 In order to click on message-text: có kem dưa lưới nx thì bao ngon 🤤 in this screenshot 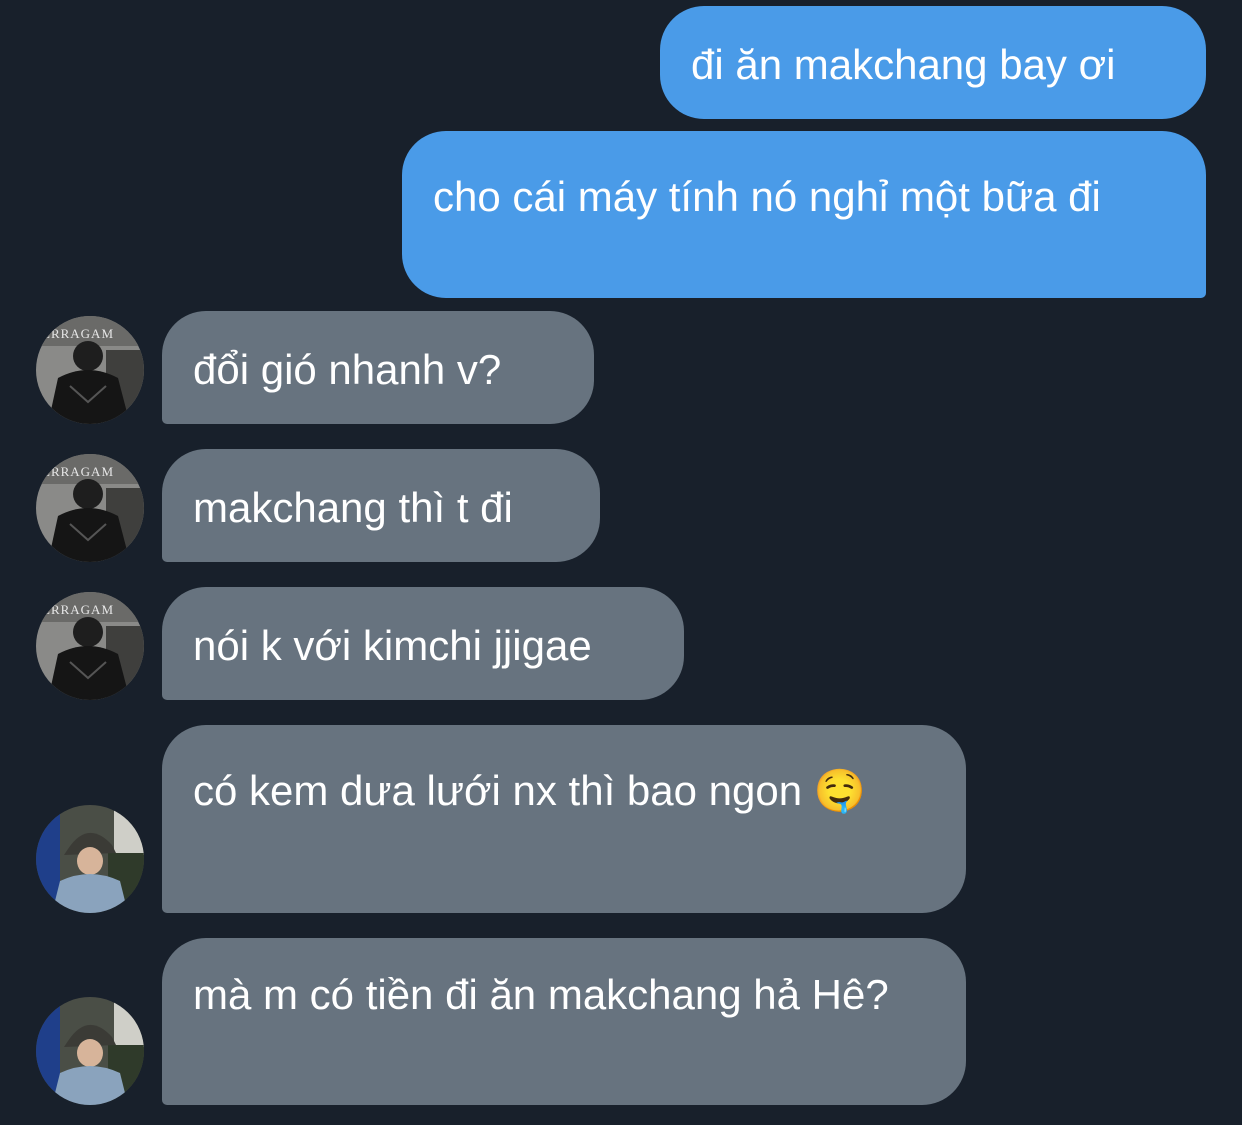, I will do `click(530, 790)`.